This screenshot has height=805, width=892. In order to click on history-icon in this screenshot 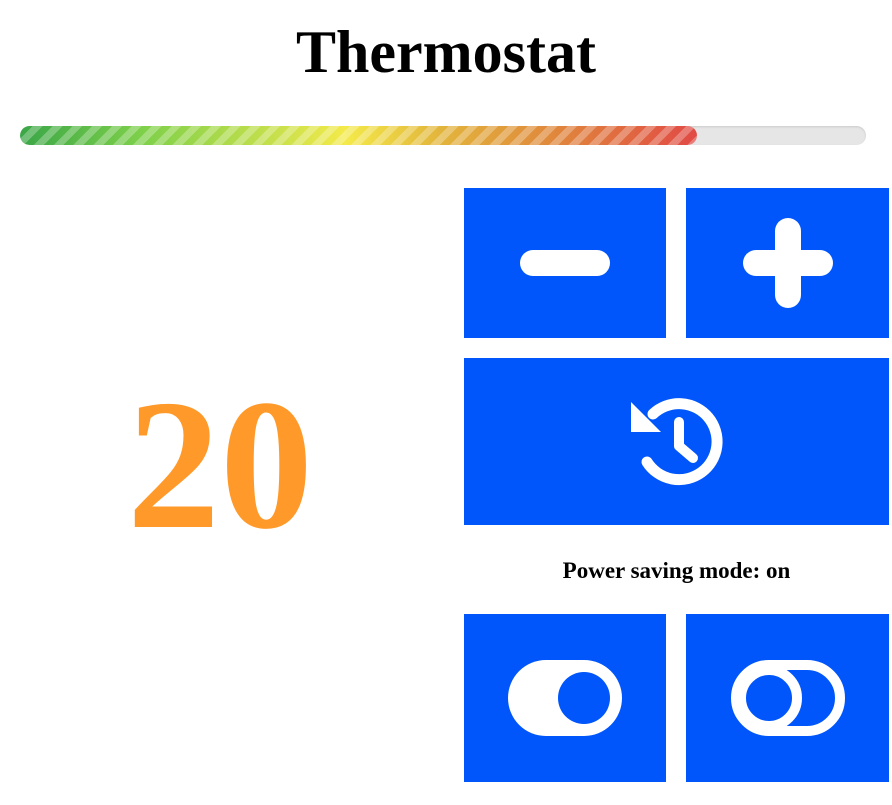, I will do `click(677, 442)`.